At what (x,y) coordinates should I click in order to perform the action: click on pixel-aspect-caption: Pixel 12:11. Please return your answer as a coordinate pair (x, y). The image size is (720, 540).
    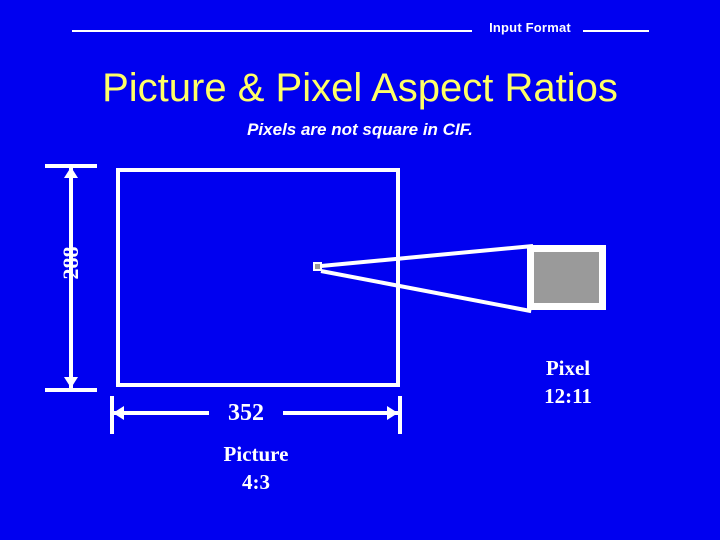
    Looking at the image, I should click on (568, 382).